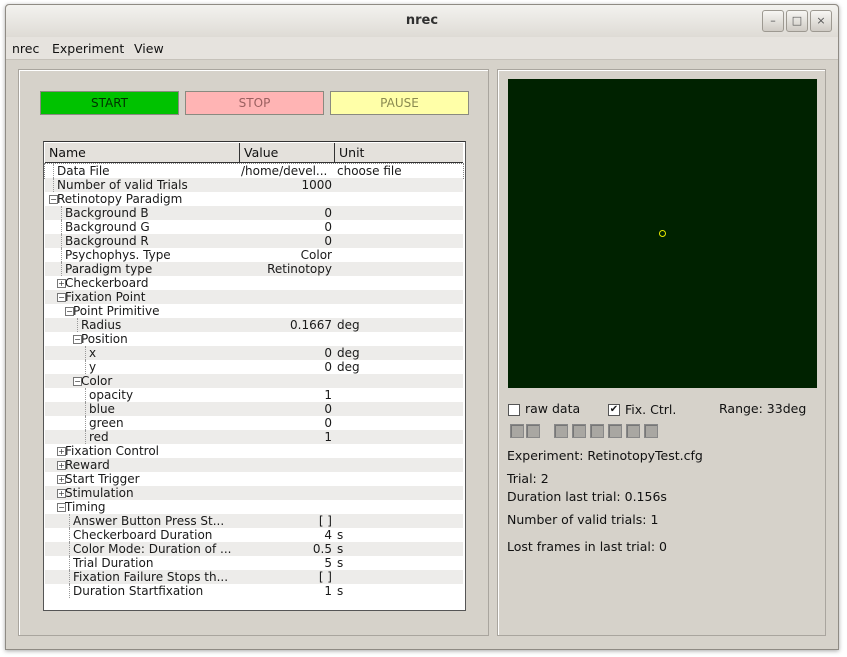 The height and width of the screenshot is (657, 847). I want to click on raw-data-checkbox, so click(514, 410).